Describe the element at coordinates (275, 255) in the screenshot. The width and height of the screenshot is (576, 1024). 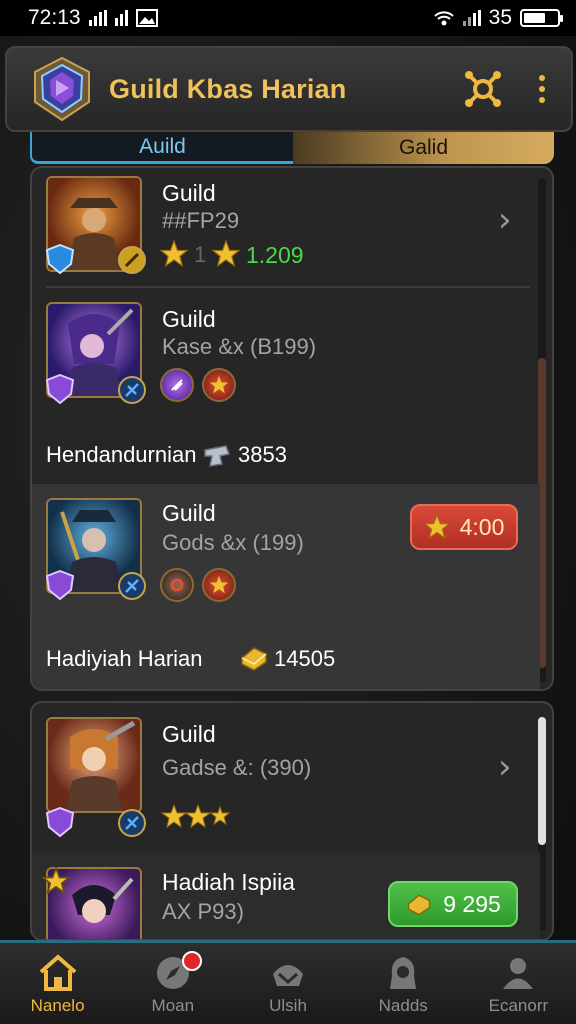
I see `rating-value: 1.209` at that location.